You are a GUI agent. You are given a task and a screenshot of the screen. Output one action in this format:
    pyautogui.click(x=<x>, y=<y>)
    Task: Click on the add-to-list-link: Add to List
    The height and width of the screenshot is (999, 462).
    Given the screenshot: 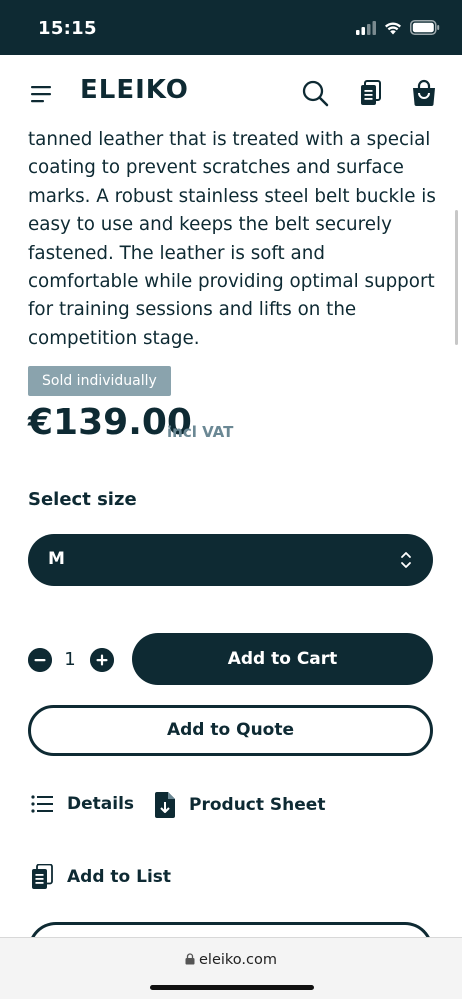 What is the action you would take?
    pyautogui.click(x=101, y=877)
    